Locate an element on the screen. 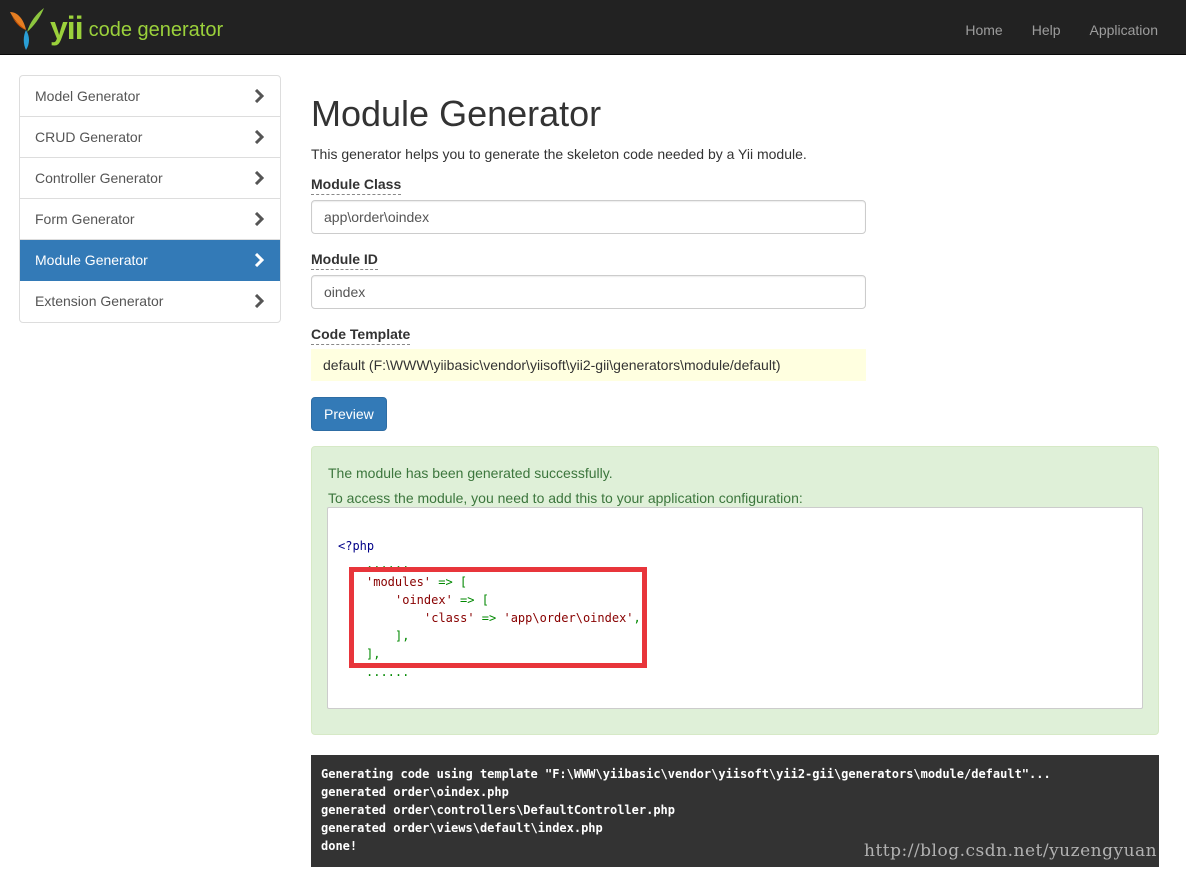 The width and height of the screenshot is (1186, 870). nav-home-link: Home is located at coordinates (983, 27).